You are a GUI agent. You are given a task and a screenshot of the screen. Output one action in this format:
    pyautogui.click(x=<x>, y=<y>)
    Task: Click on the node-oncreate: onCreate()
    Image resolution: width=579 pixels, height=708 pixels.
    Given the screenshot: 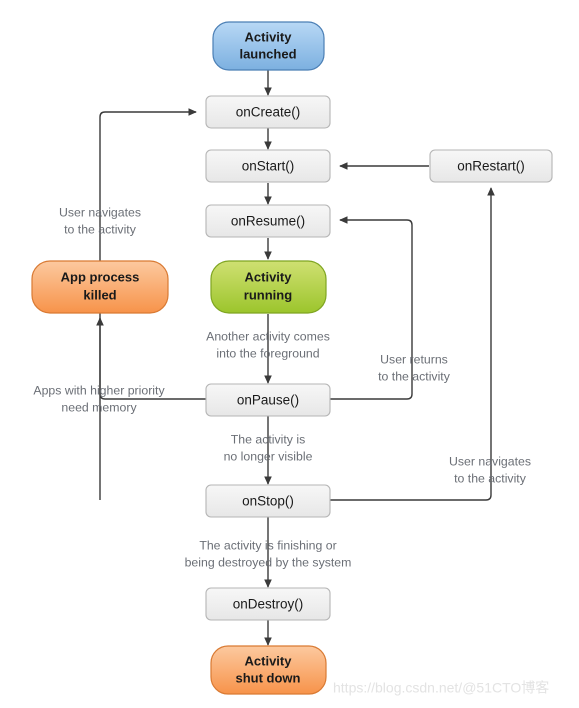 What is the action you would take?
    pyautogui.click(x=268, y=112)
    